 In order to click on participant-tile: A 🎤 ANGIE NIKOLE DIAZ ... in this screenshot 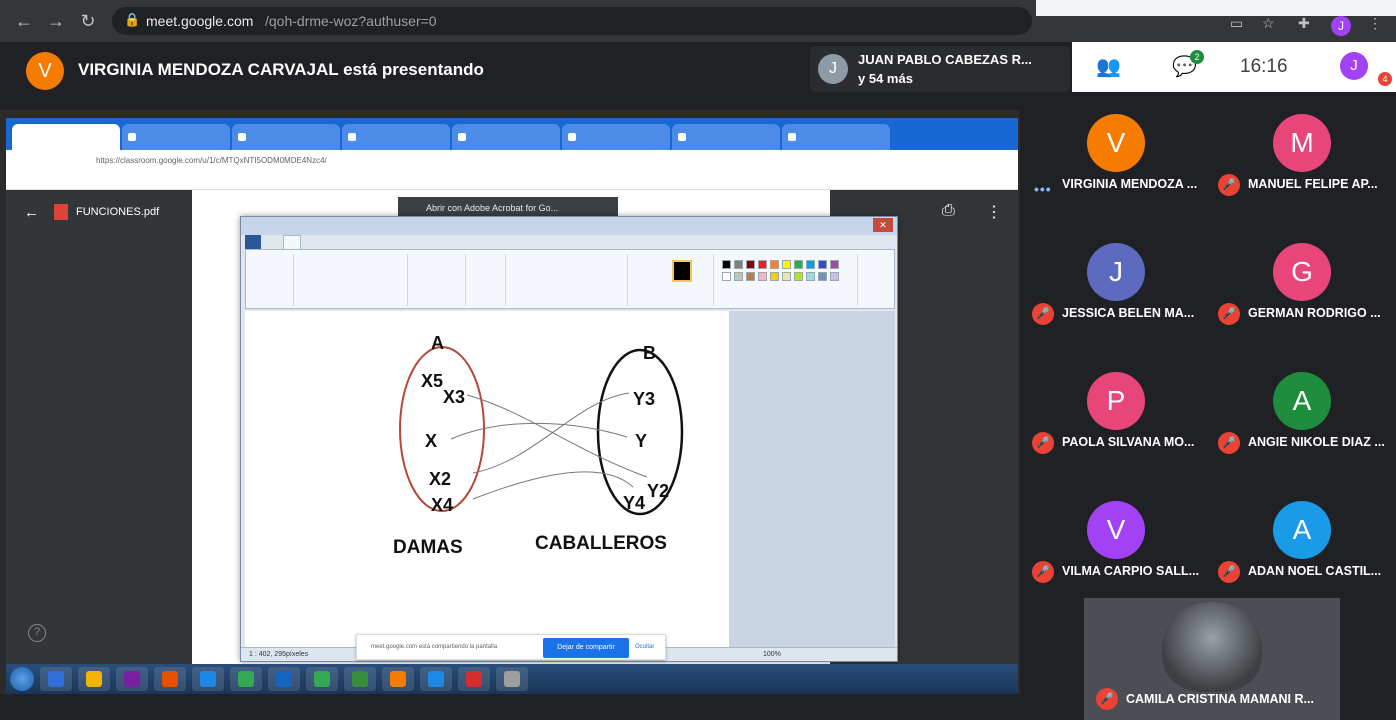, I will do `click(1303, 414)`.